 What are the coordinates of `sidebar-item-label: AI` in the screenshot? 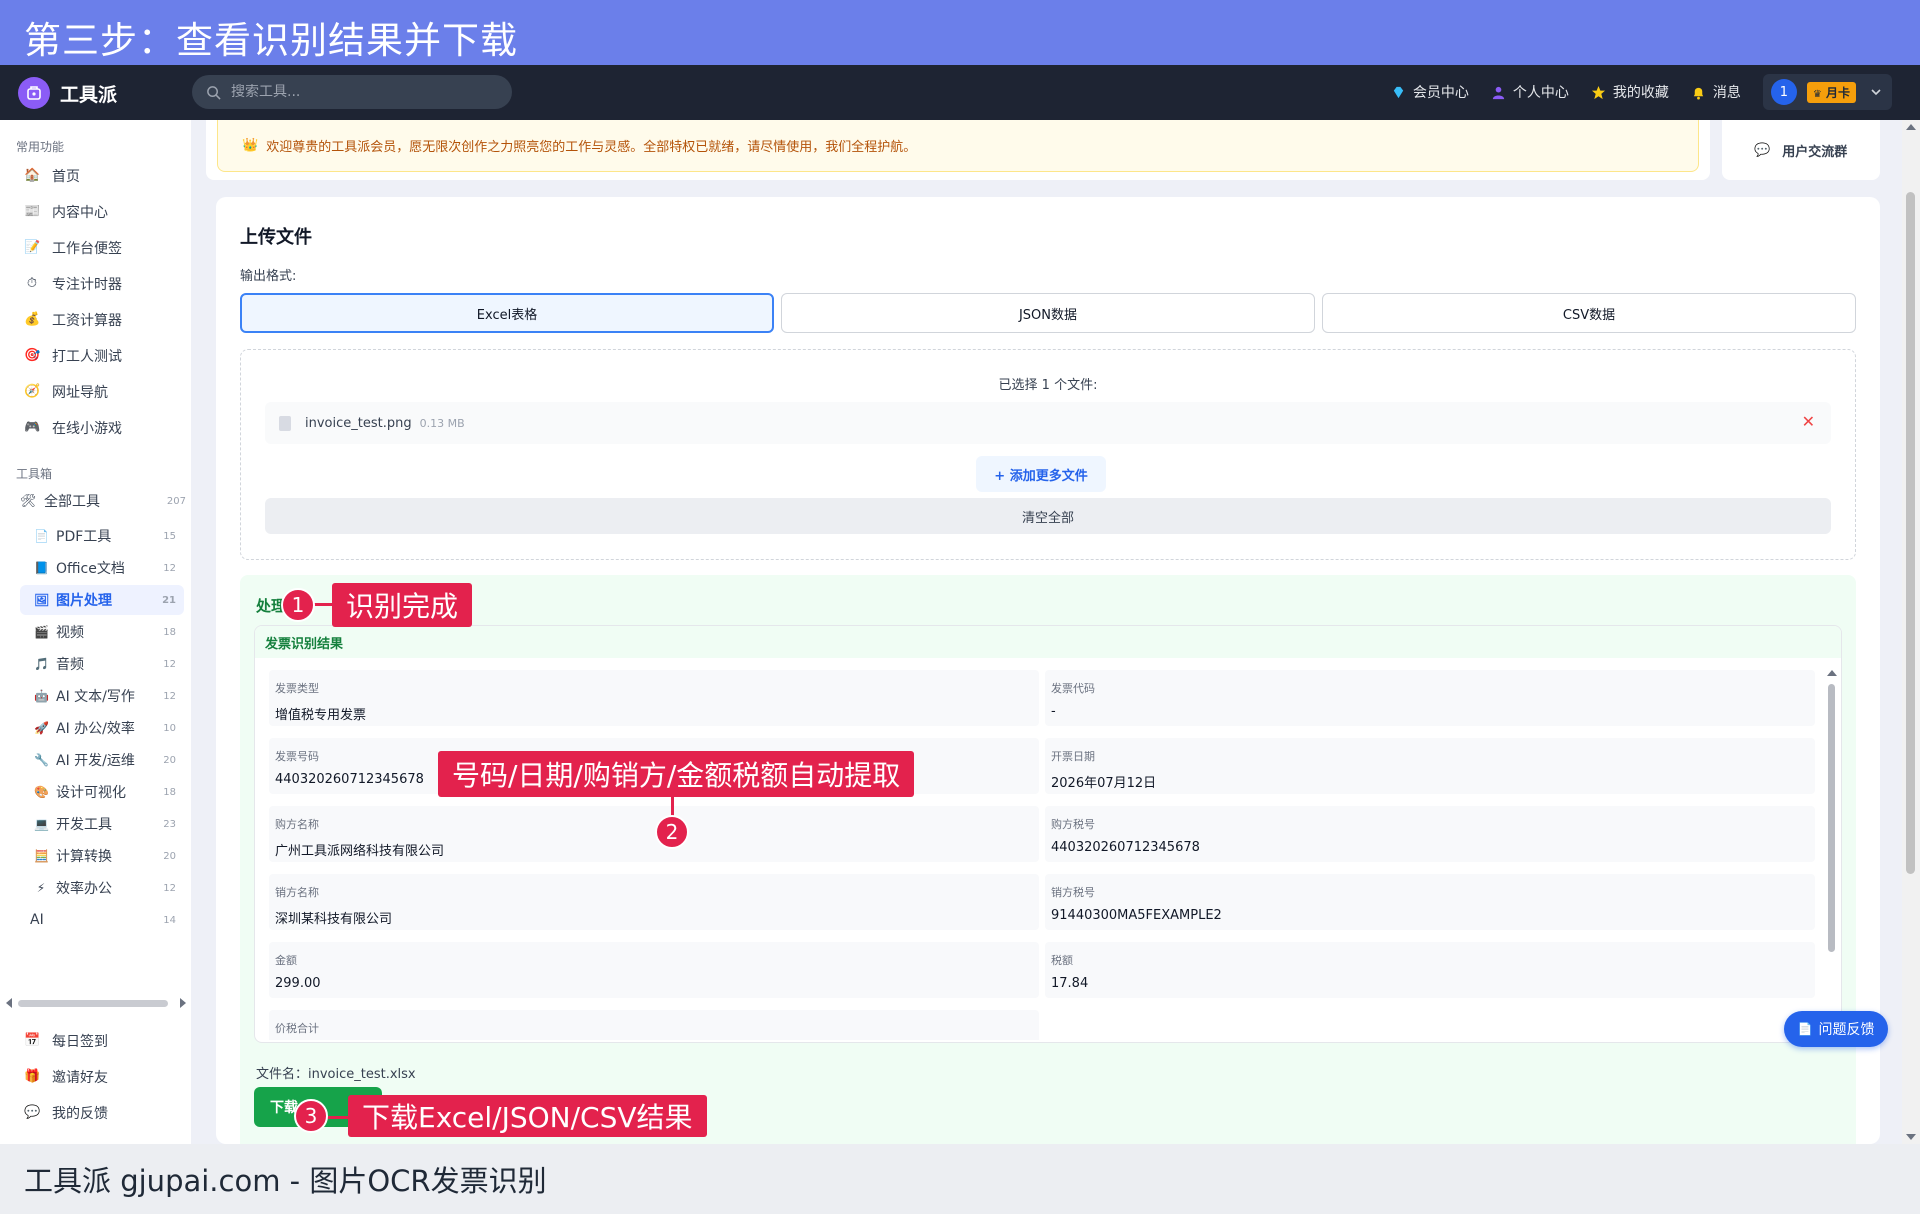 It's located at (37, 920).